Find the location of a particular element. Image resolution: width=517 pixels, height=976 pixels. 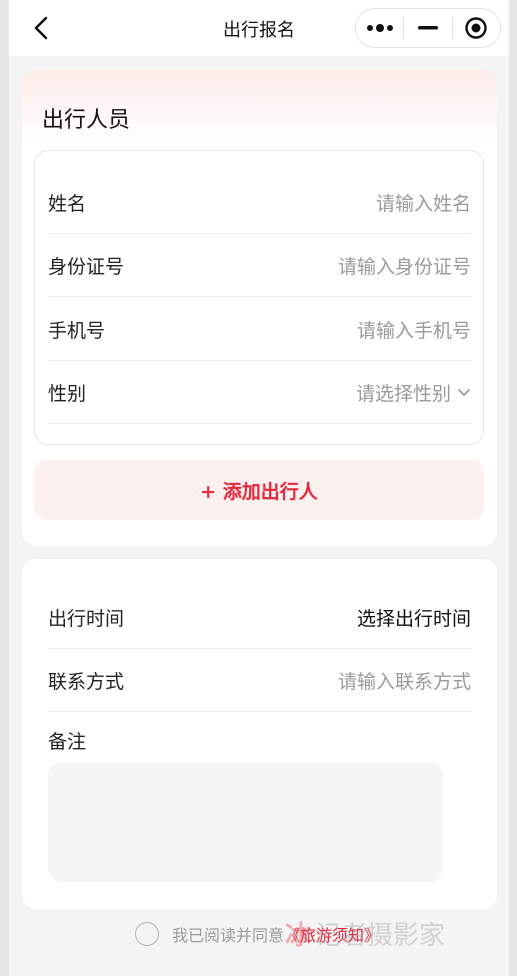

name-label: 姓名 is located at coordinates (67, 203).